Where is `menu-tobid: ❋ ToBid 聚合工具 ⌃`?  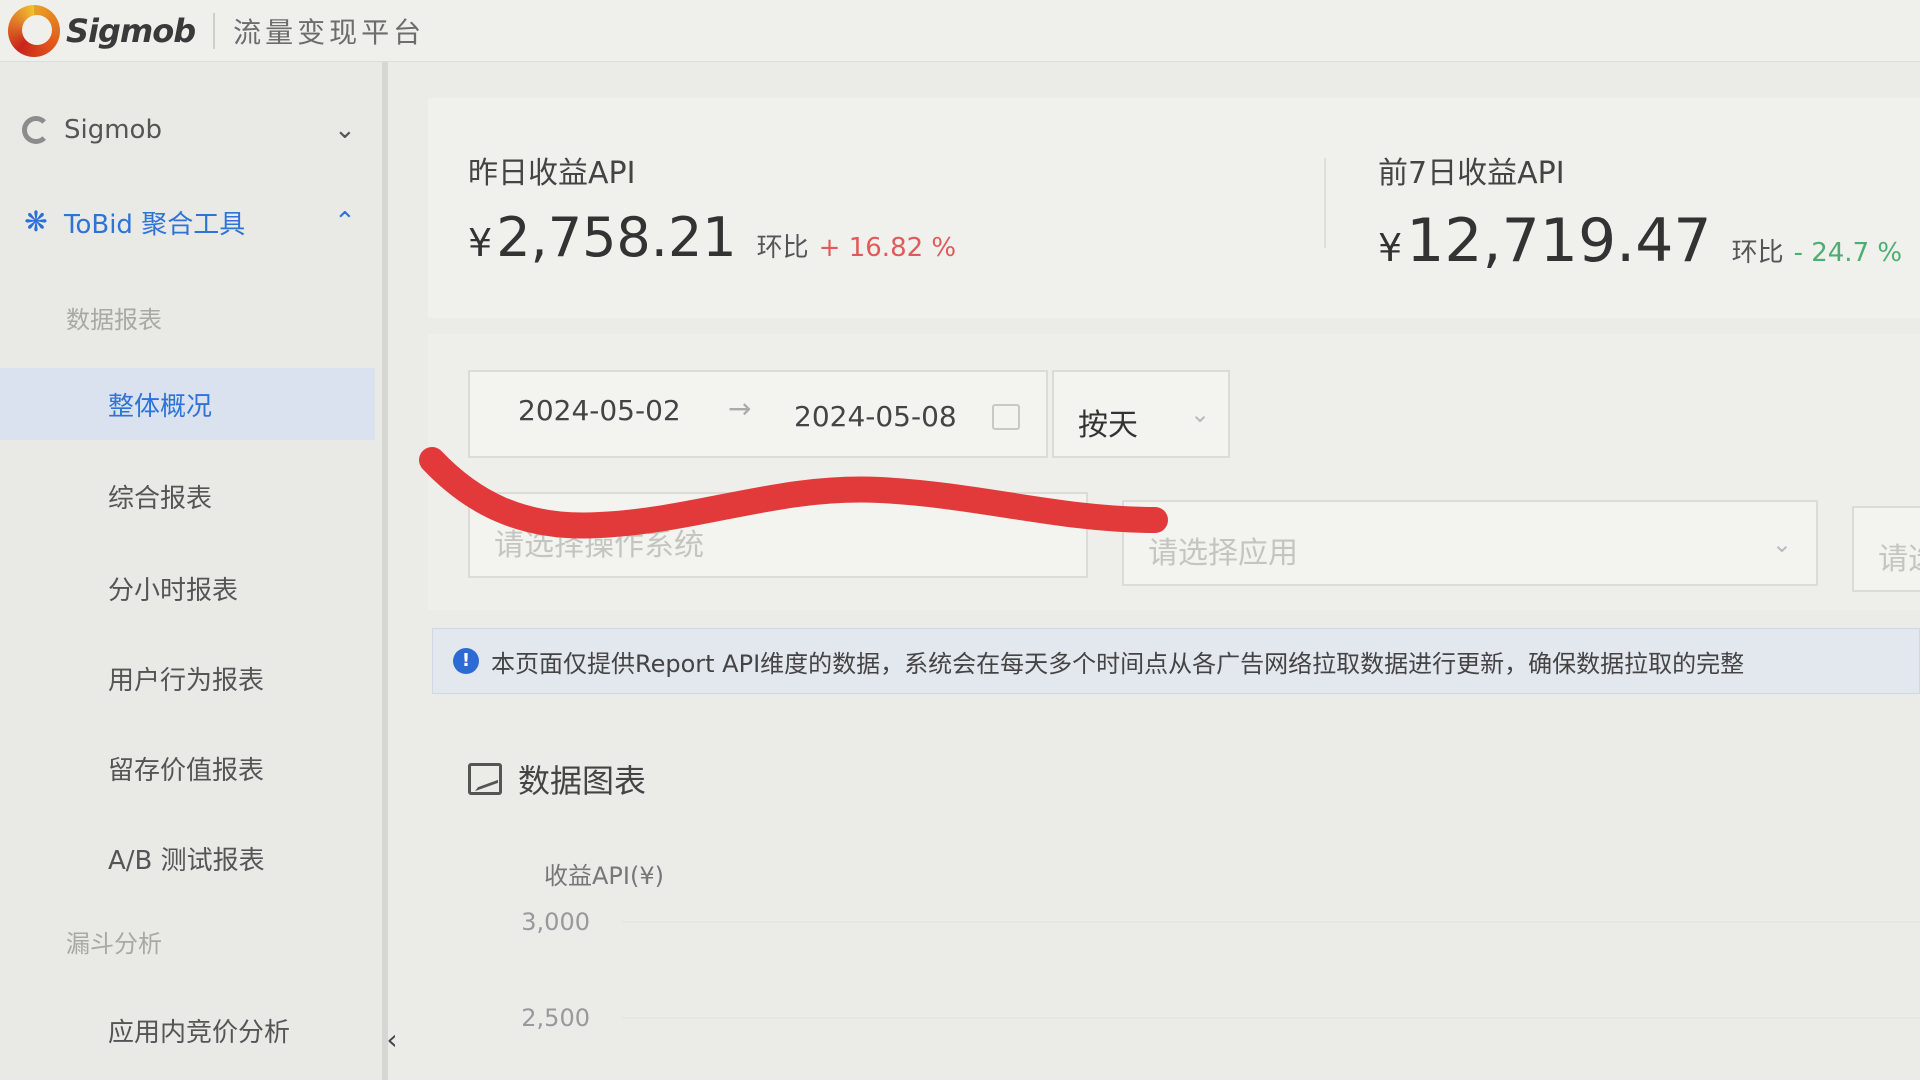
menu-tobid: ❋ ToBid 聚合工具 ⌃ is located at coordinates (187, 222).